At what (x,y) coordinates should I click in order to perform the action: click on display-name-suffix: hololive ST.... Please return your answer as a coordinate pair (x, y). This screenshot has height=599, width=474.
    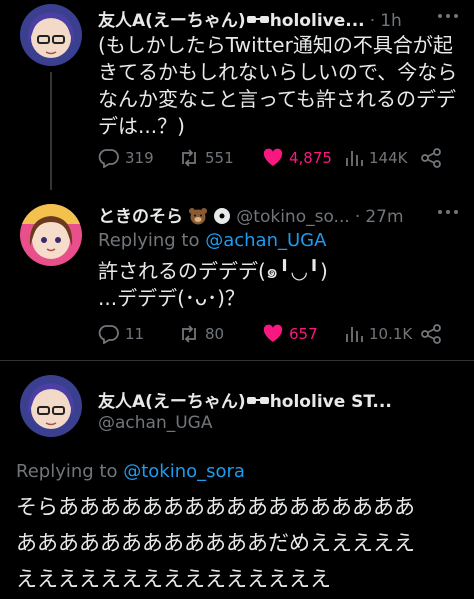
    Looking at the image, I should click on (331, 402).